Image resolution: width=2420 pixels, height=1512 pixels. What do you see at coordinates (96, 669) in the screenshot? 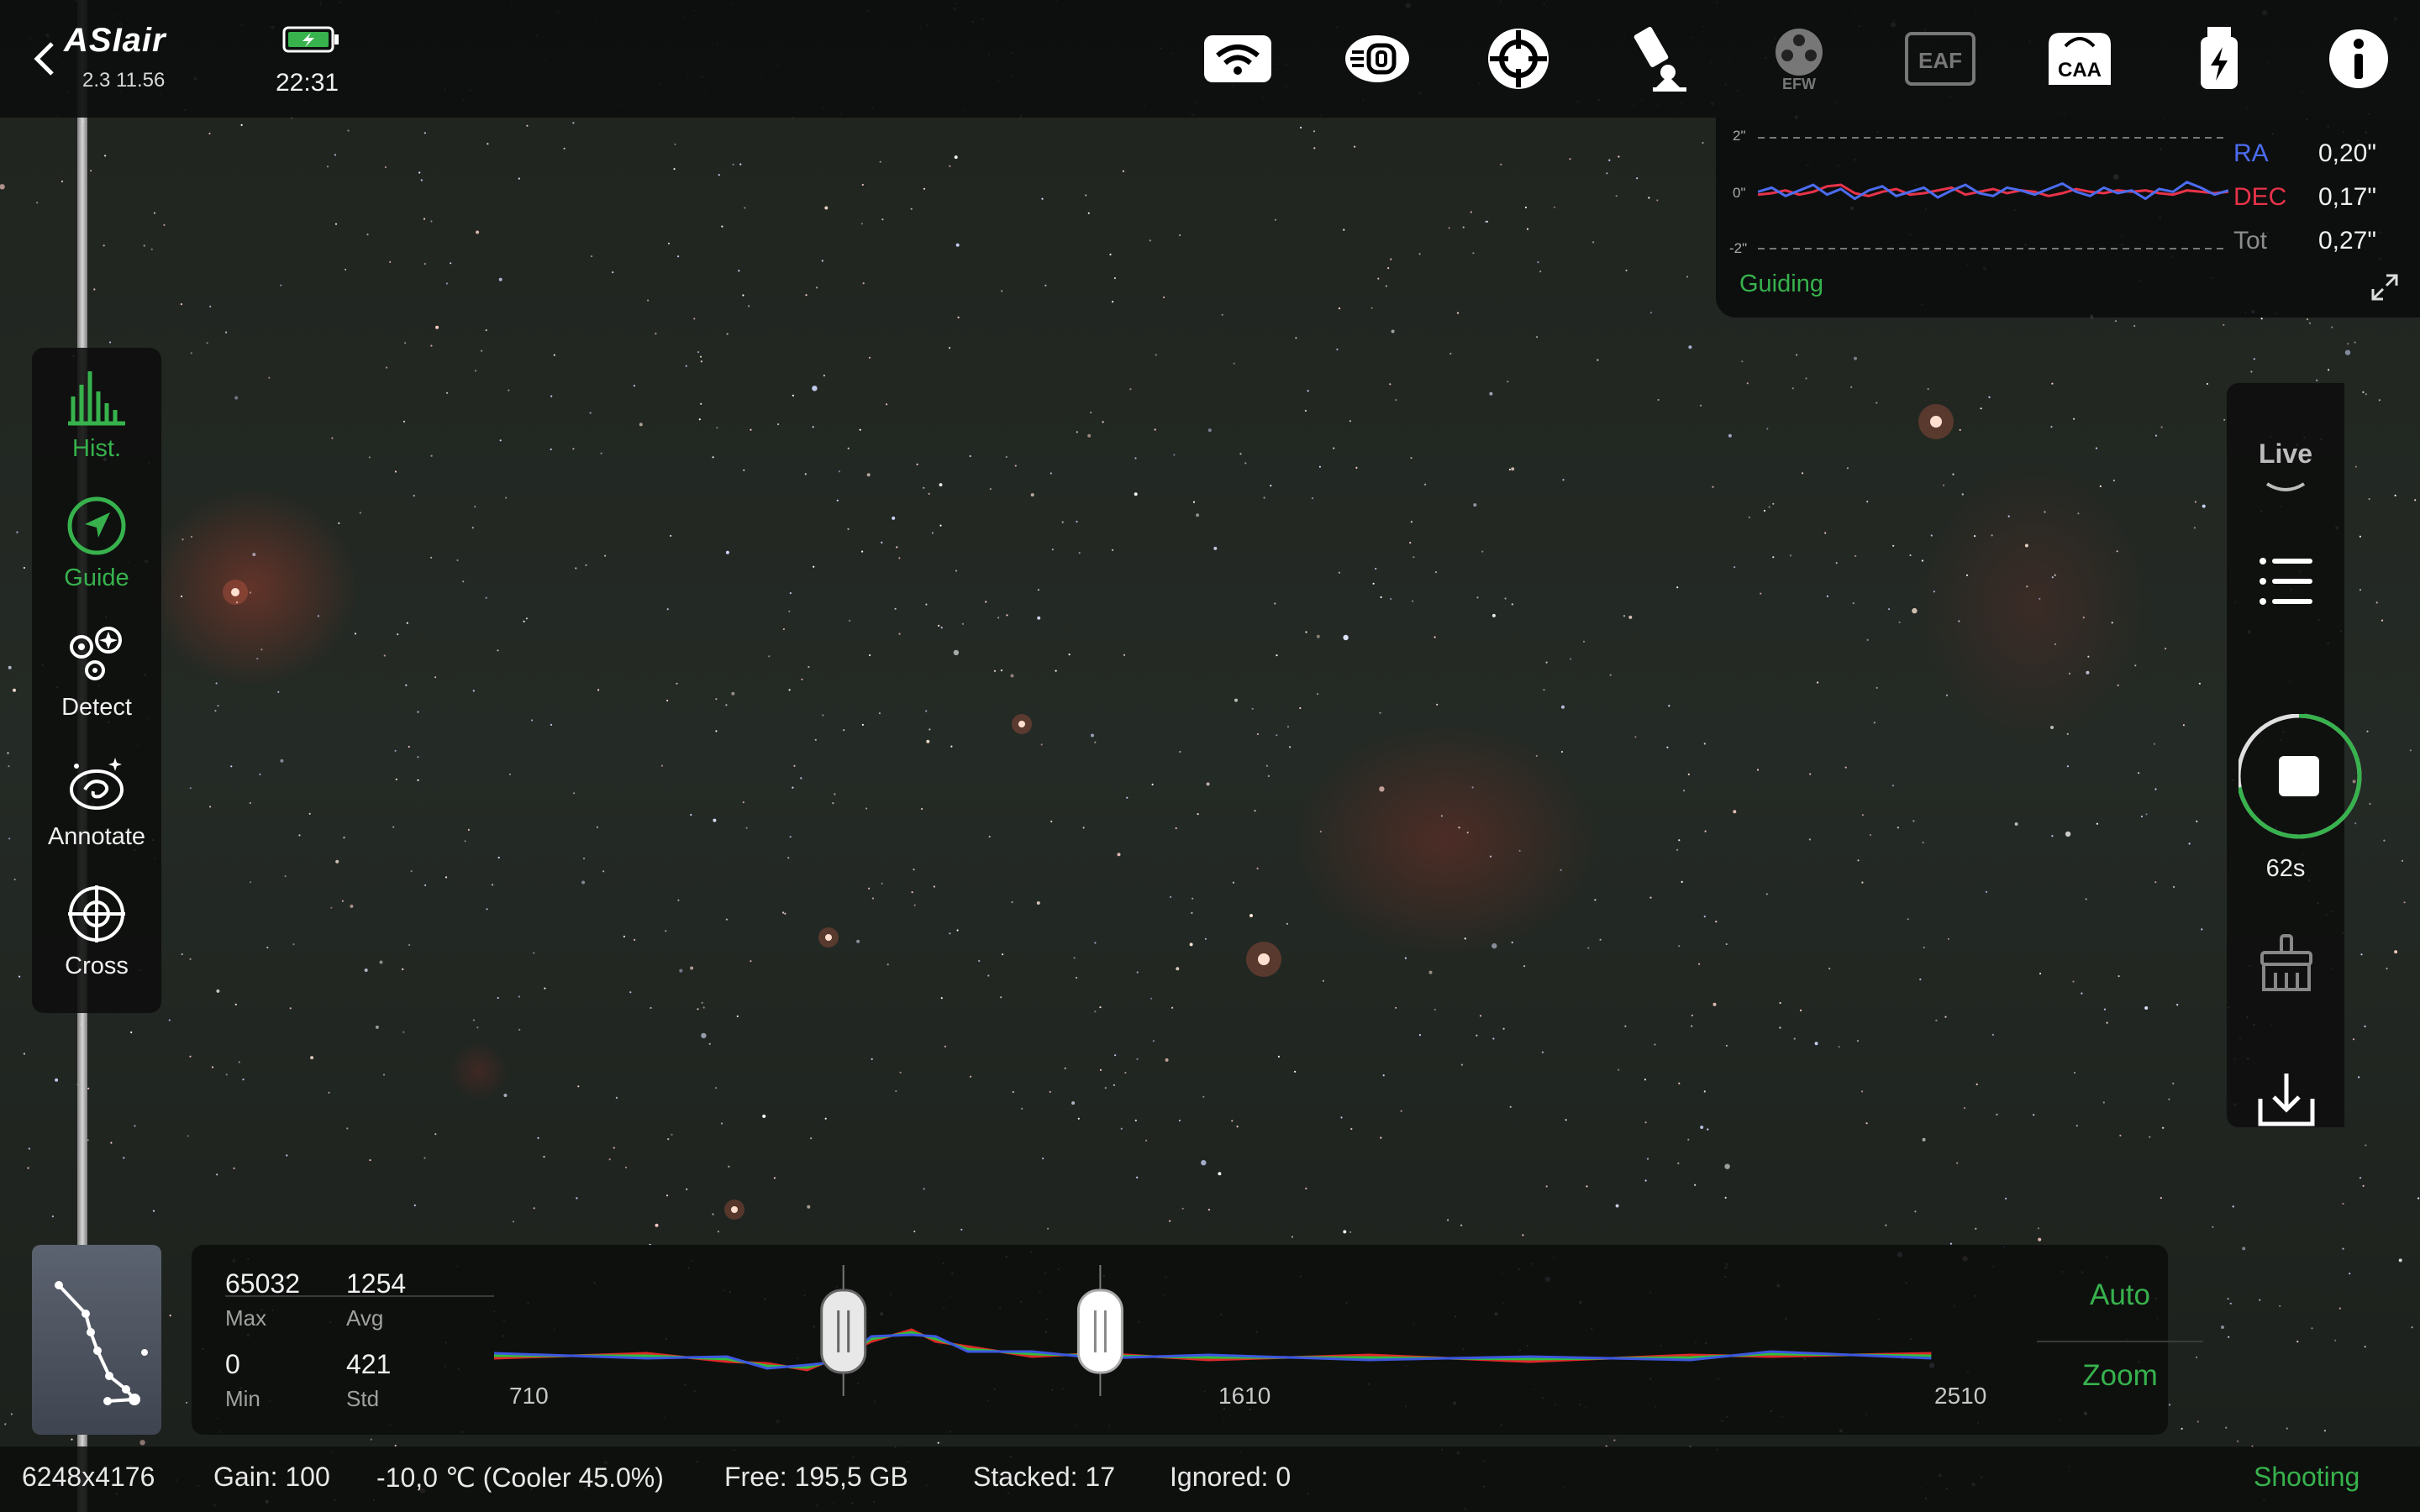
I see `tool-detect: Detect` at bounding box center [96, 669].